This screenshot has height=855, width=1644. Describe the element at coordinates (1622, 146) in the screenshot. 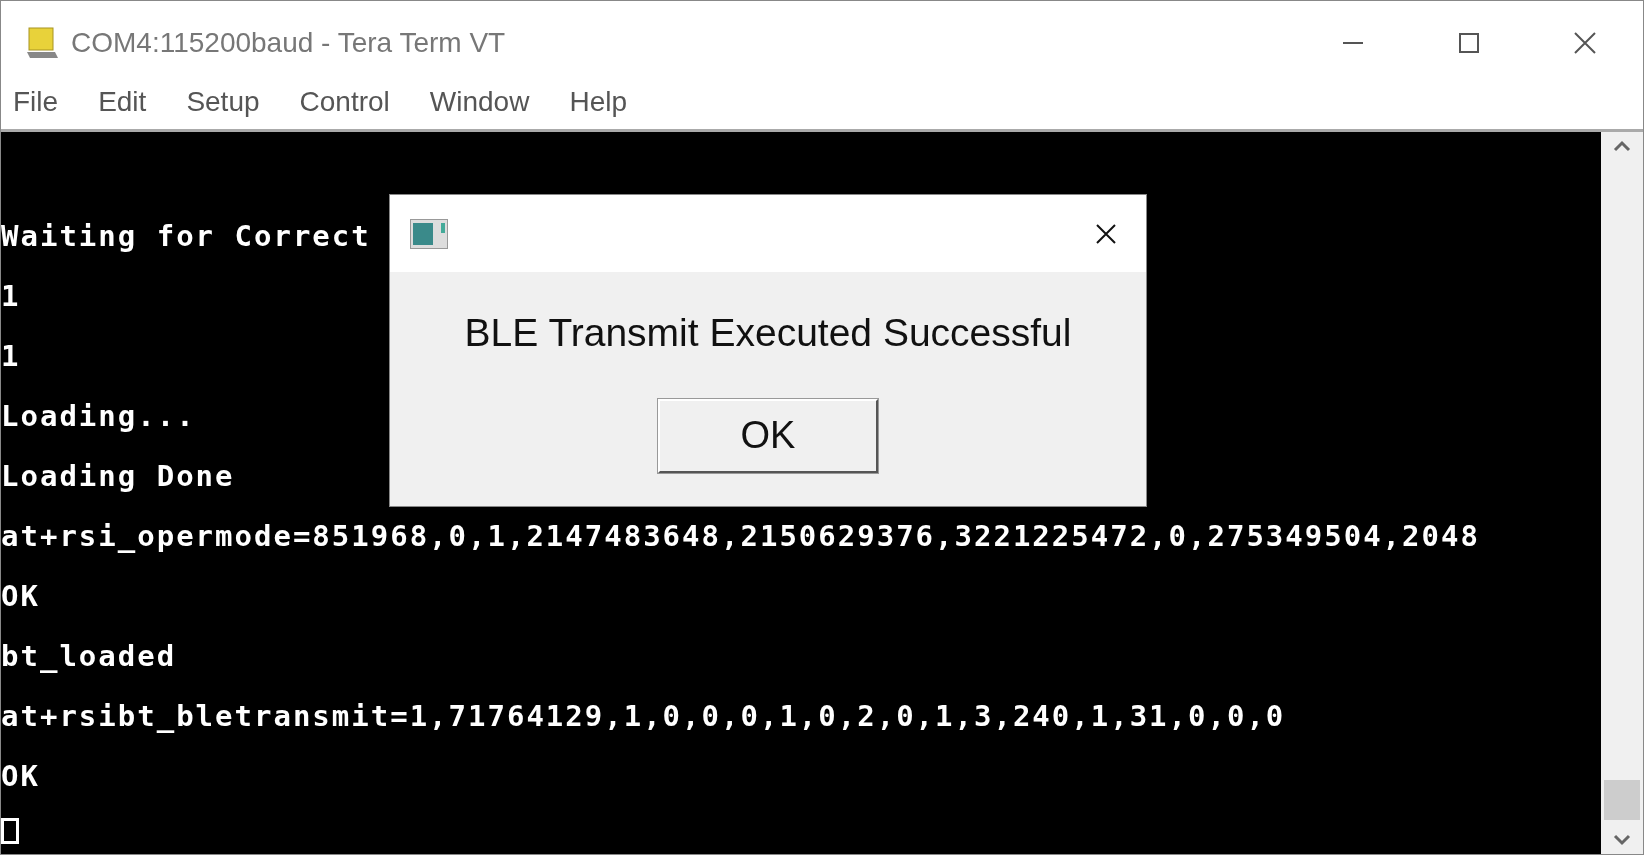

I see `scroll-up-icon` at that location.